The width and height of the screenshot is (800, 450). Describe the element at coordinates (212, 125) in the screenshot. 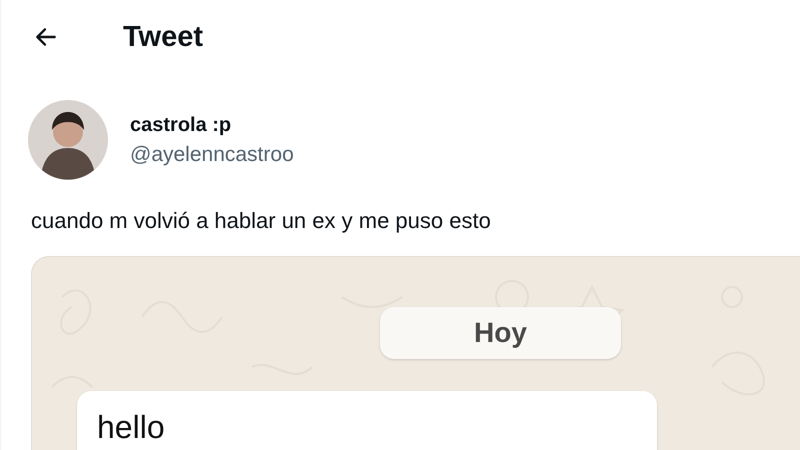

I see `author-name: castrola :p` at that location.